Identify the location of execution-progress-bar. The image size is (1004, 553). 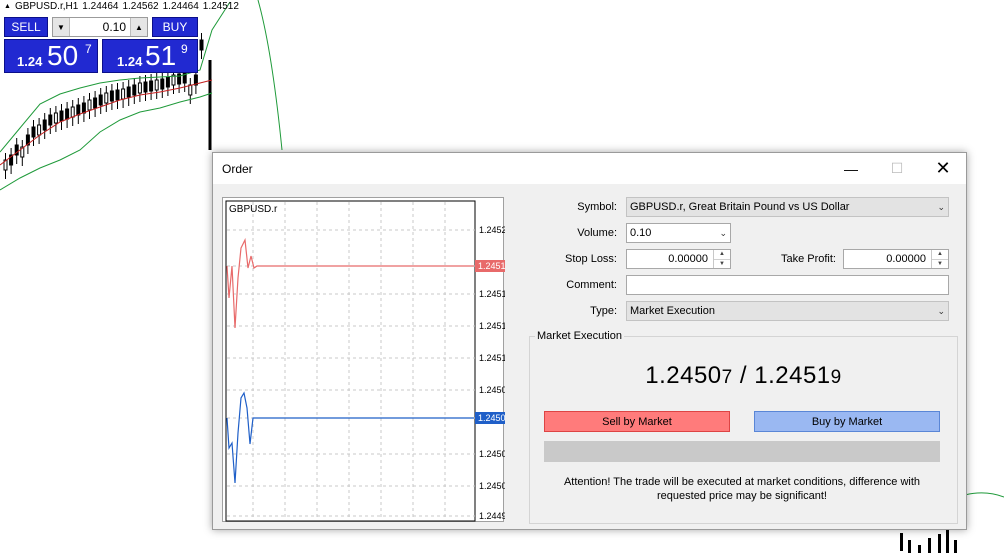
(742, 451).